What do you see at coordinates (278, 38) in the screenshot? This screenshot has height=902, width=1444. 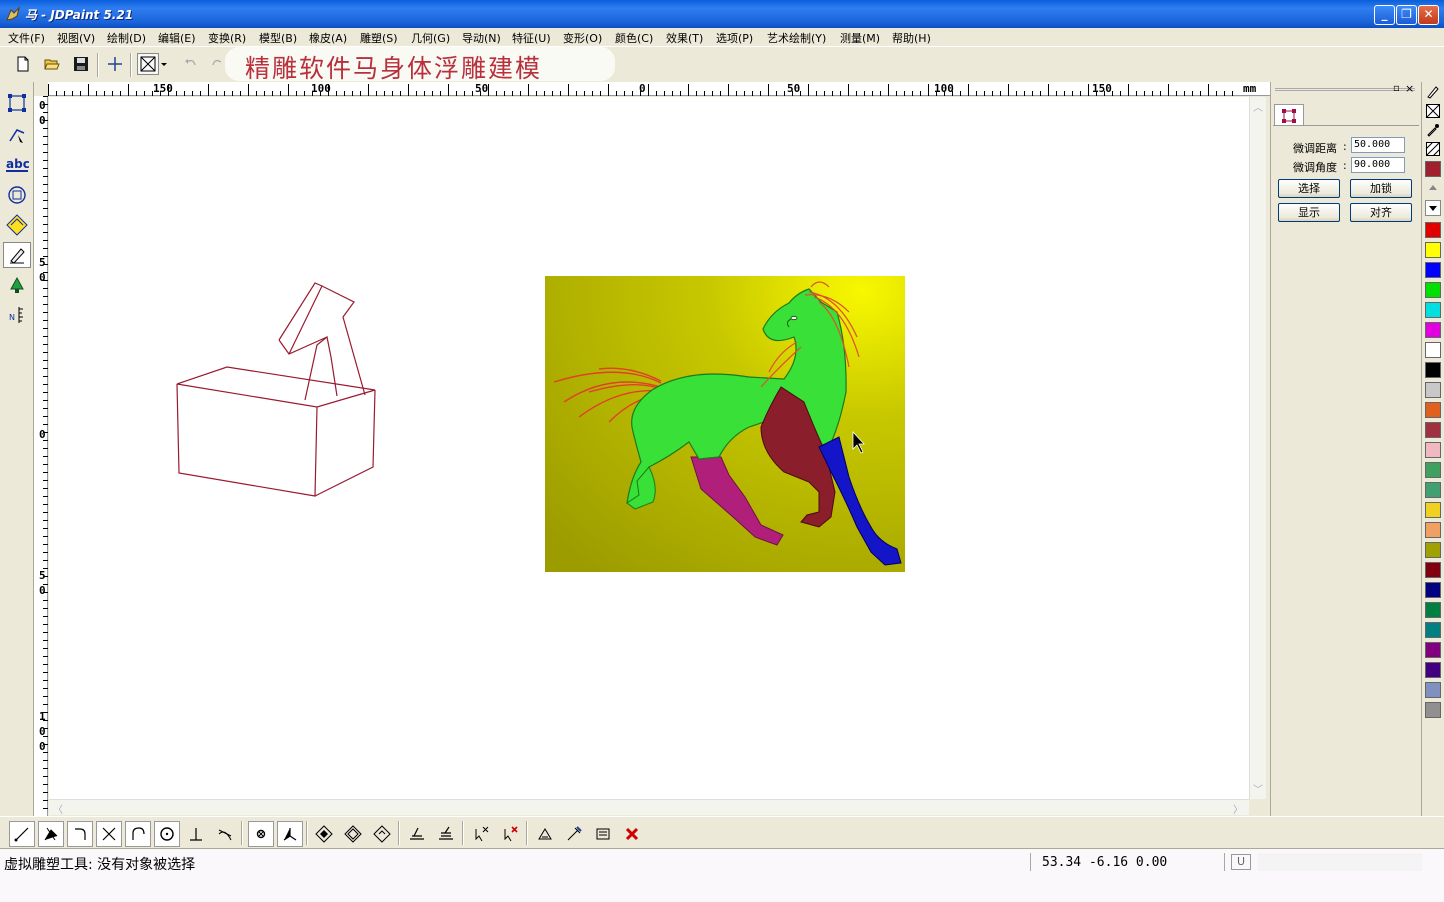 I see `menu-model: 模型(B)` at bounding box center [278, 38].